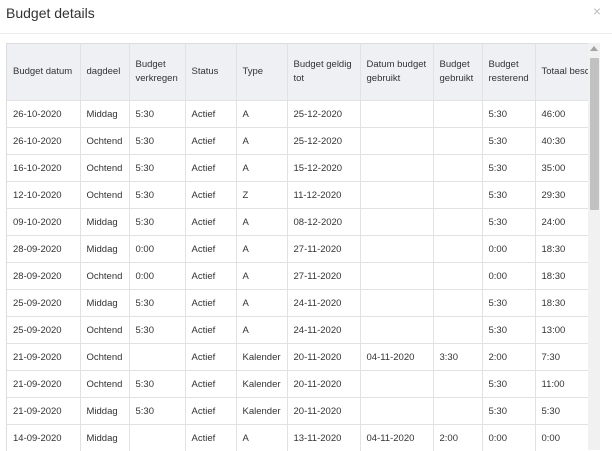 The image size is (612, 451). I want to click on table-cell: 0:00, so click(562, 438).